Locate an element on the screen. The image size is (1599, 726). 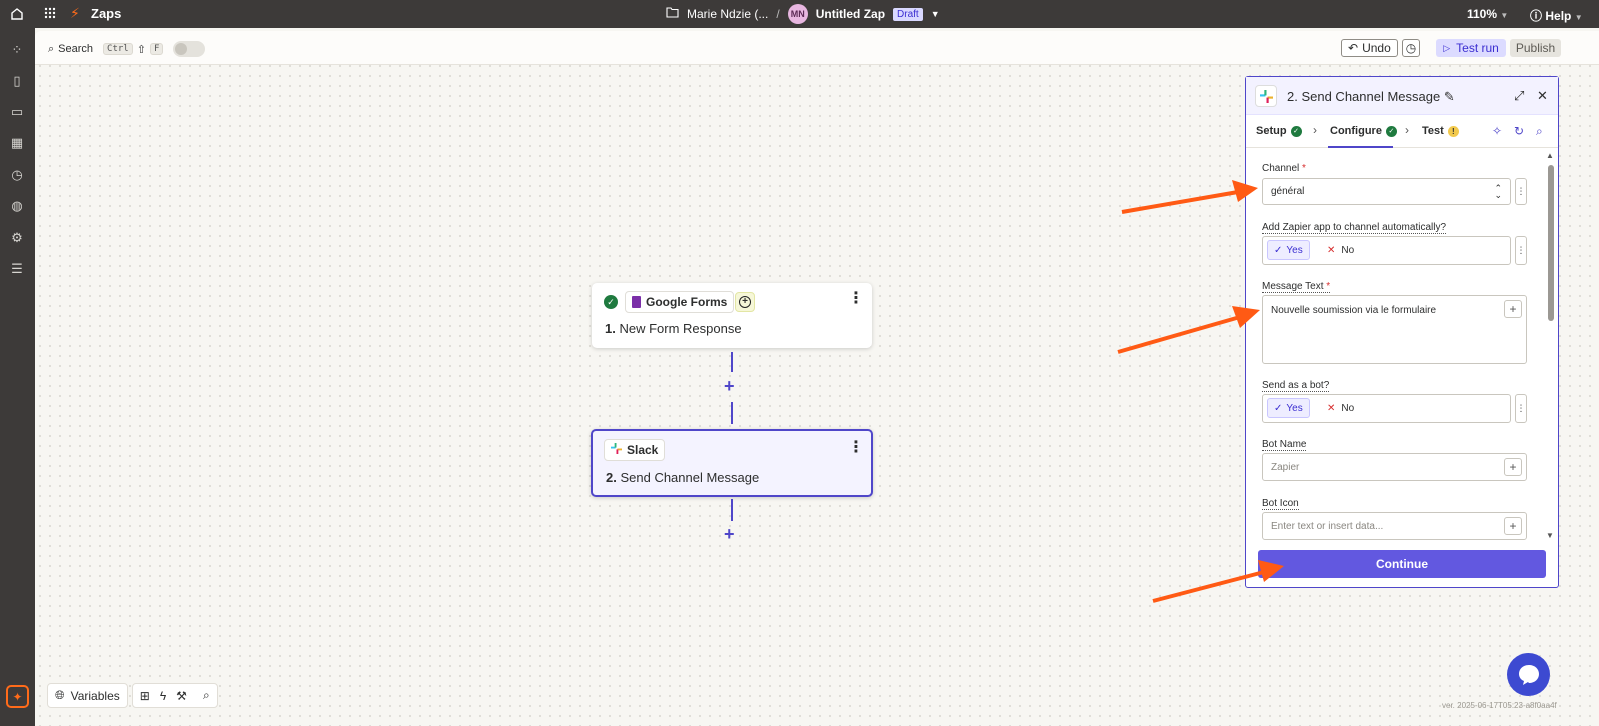
file-icon: ▯ is located at coordinates (17, 81).